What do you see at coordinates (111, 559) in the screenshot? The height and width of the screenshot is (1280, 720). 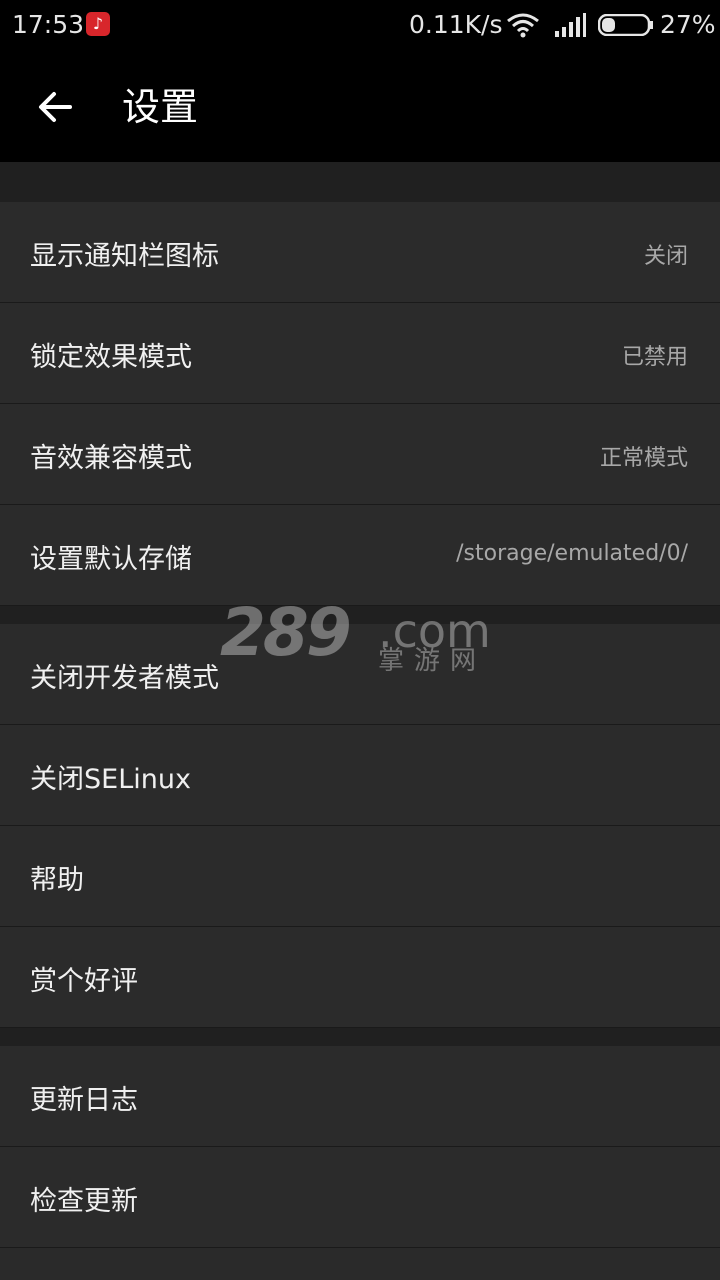 I see `setting-label: 设置默认存储` at bounding box center [111, 559].